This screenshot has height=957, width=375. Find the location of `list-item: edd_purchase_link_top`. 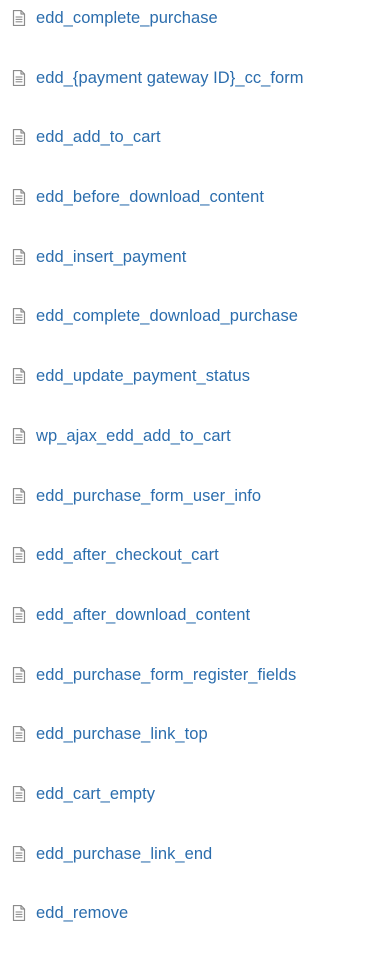

list-item: edd_purchase_link_top is located at coordinates (190, 748).